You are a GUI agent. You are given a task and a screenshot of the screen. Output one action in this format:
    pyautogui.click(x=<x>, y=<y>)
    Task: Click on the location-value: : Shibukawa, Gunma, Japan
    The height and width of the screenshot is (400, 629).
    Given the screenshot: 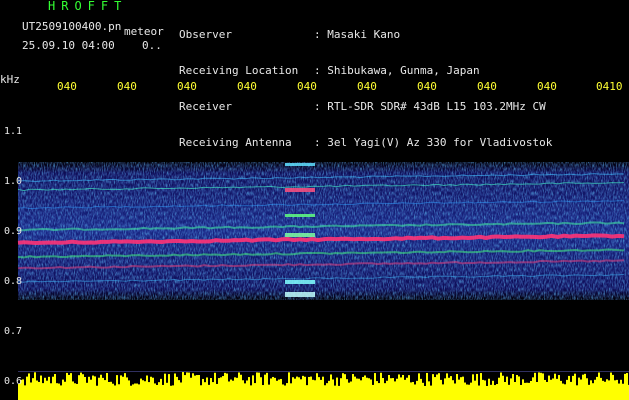 What is the action you would take?
    pyautogui.click(x=397, y=70)
    